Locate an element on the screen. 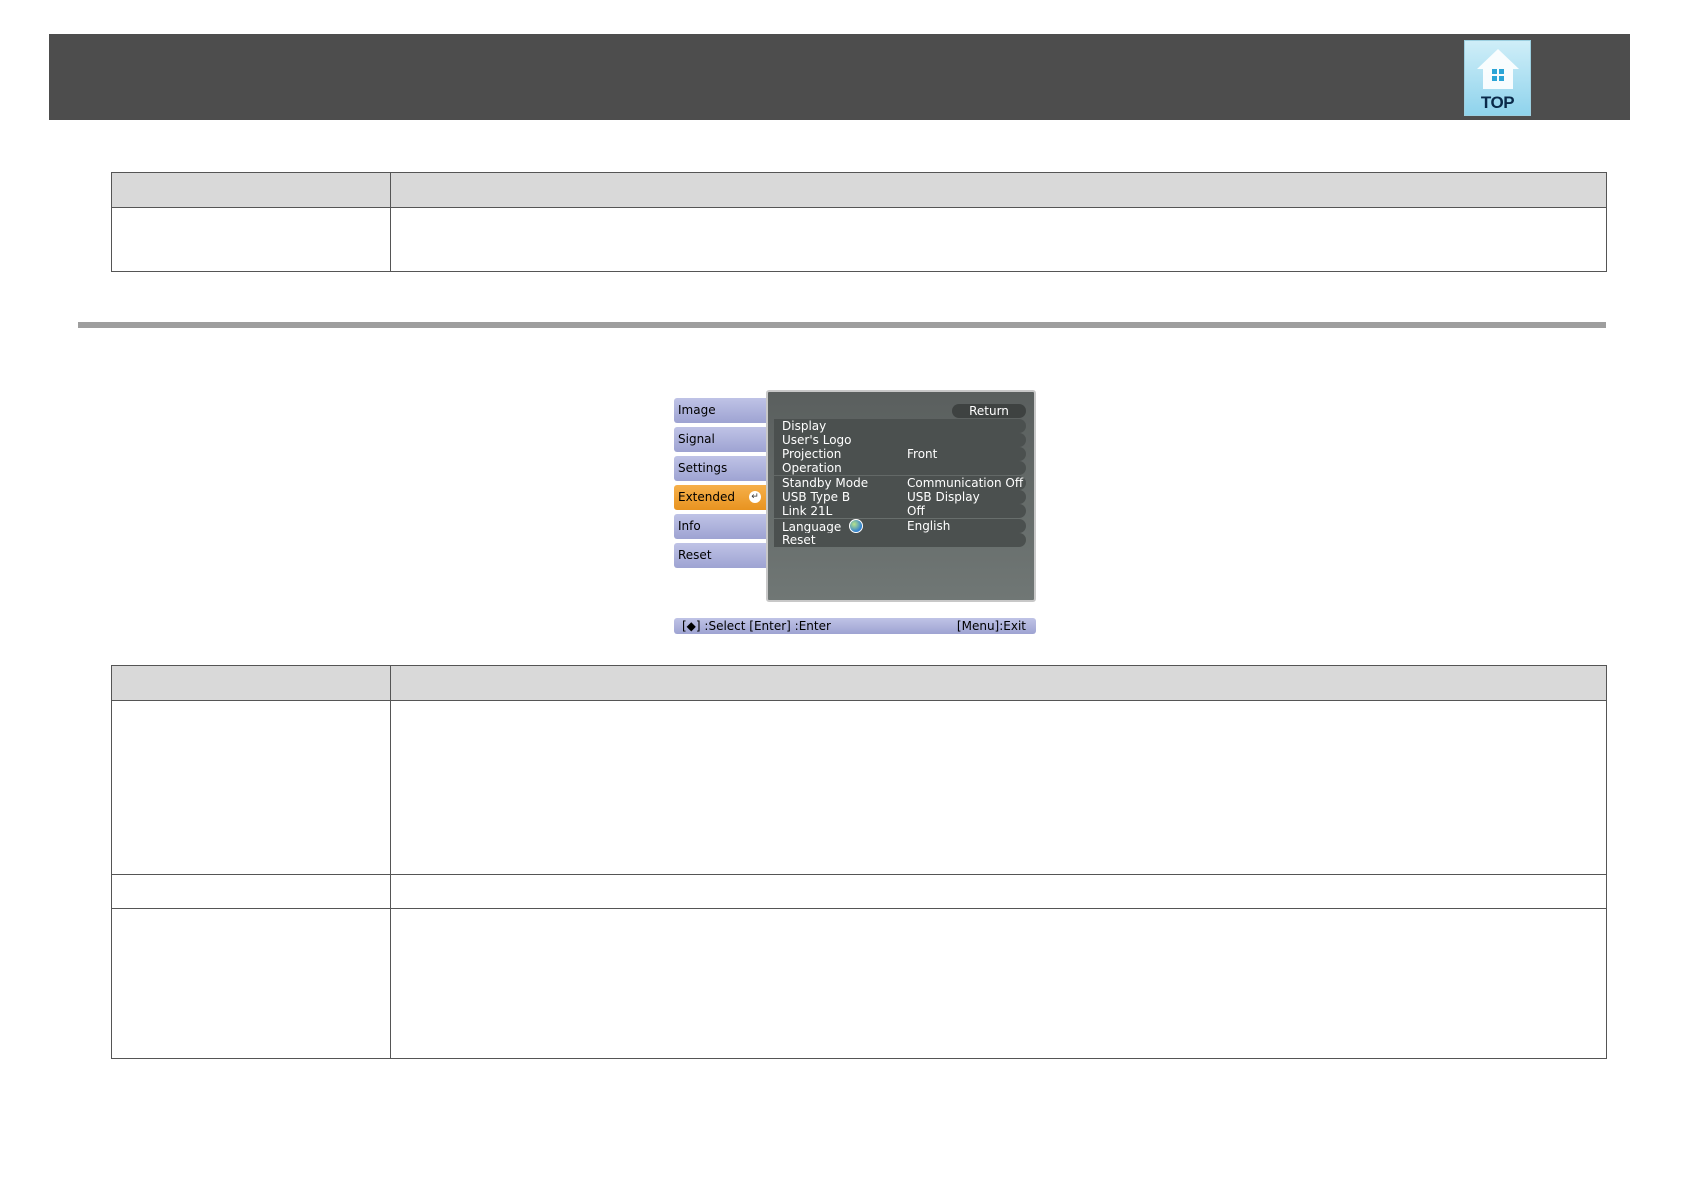  menu-item-reset: Reset is located at coordinates (900, 540).